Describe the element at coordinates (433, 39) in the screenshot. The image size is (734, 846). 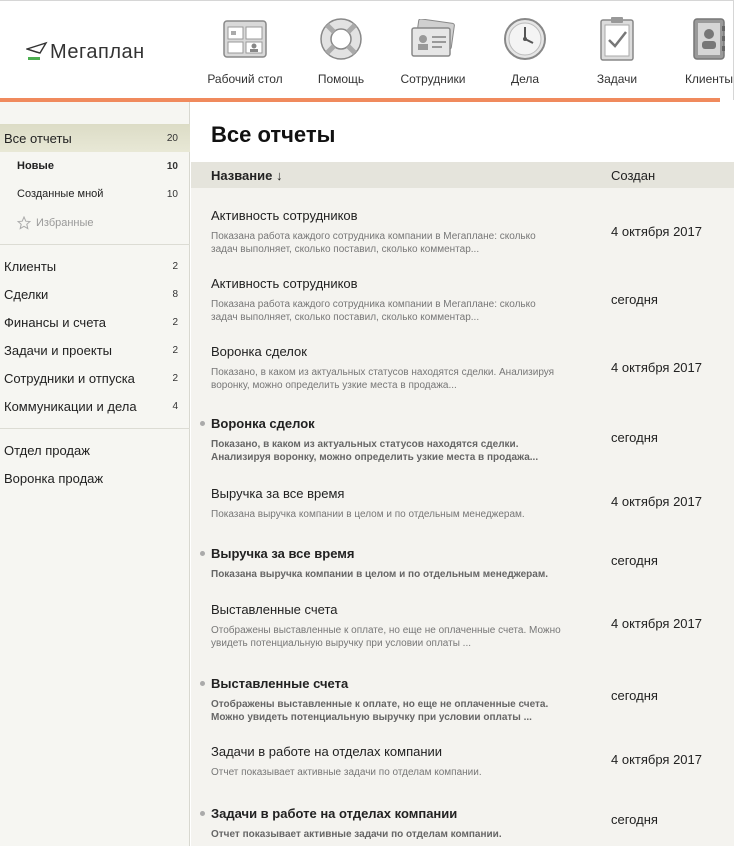
I see `employees-icon` at that location.